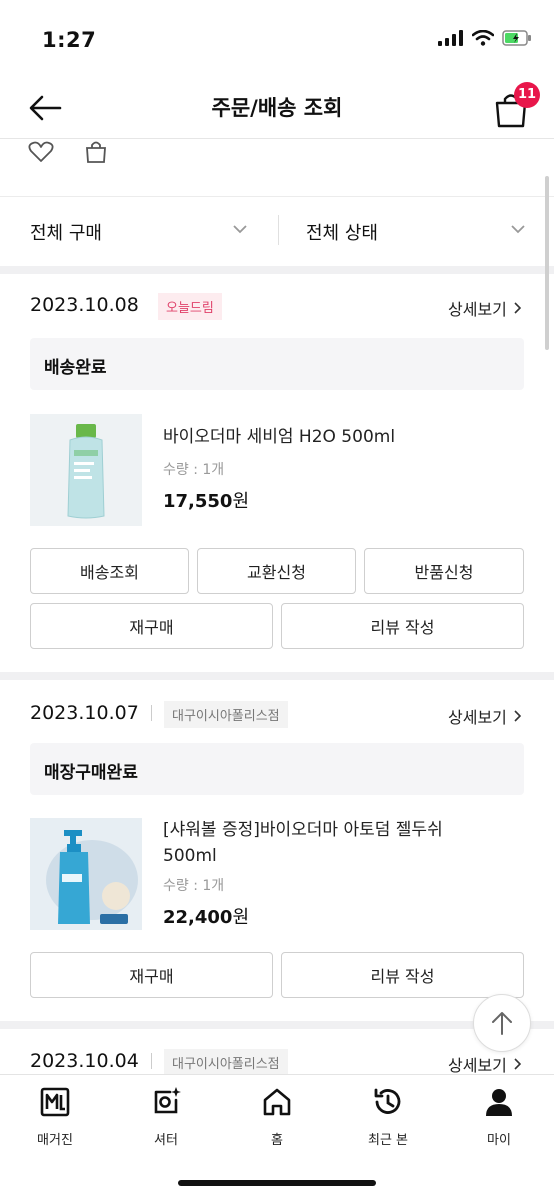 The height and width of the screenshot is (1200, 554). What do you see at coordinates (55, 1102) in the screenshot?
I see `magazine-icon` at bounding box center [55, 1102].